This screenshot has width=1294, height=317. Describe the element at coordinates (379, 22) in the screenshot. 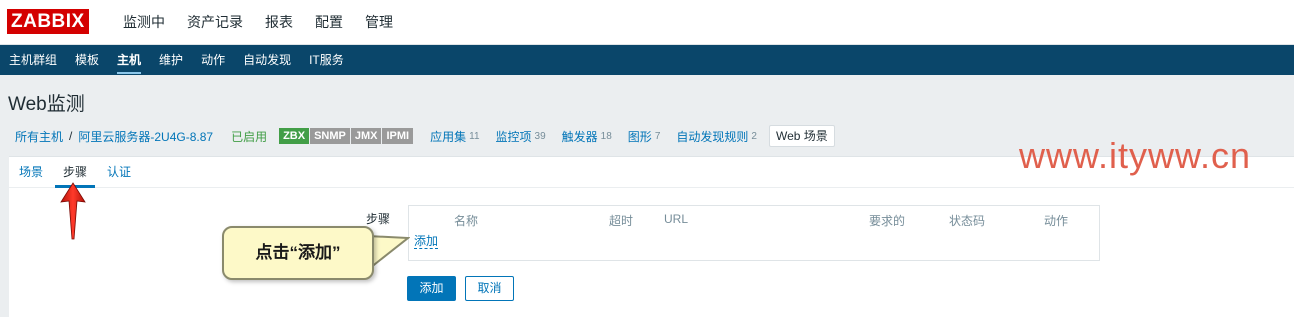

I see `menu-administration: 管理` at that location.